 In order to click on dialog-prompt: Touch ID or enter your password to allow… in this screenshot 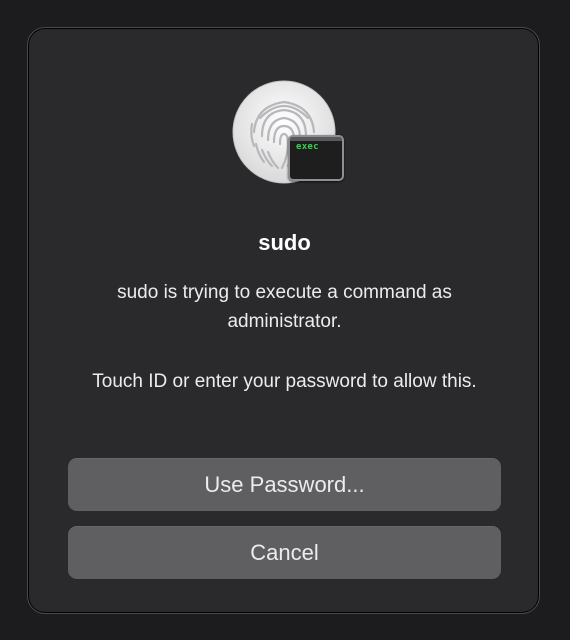, I will do `click(284, 381)`.